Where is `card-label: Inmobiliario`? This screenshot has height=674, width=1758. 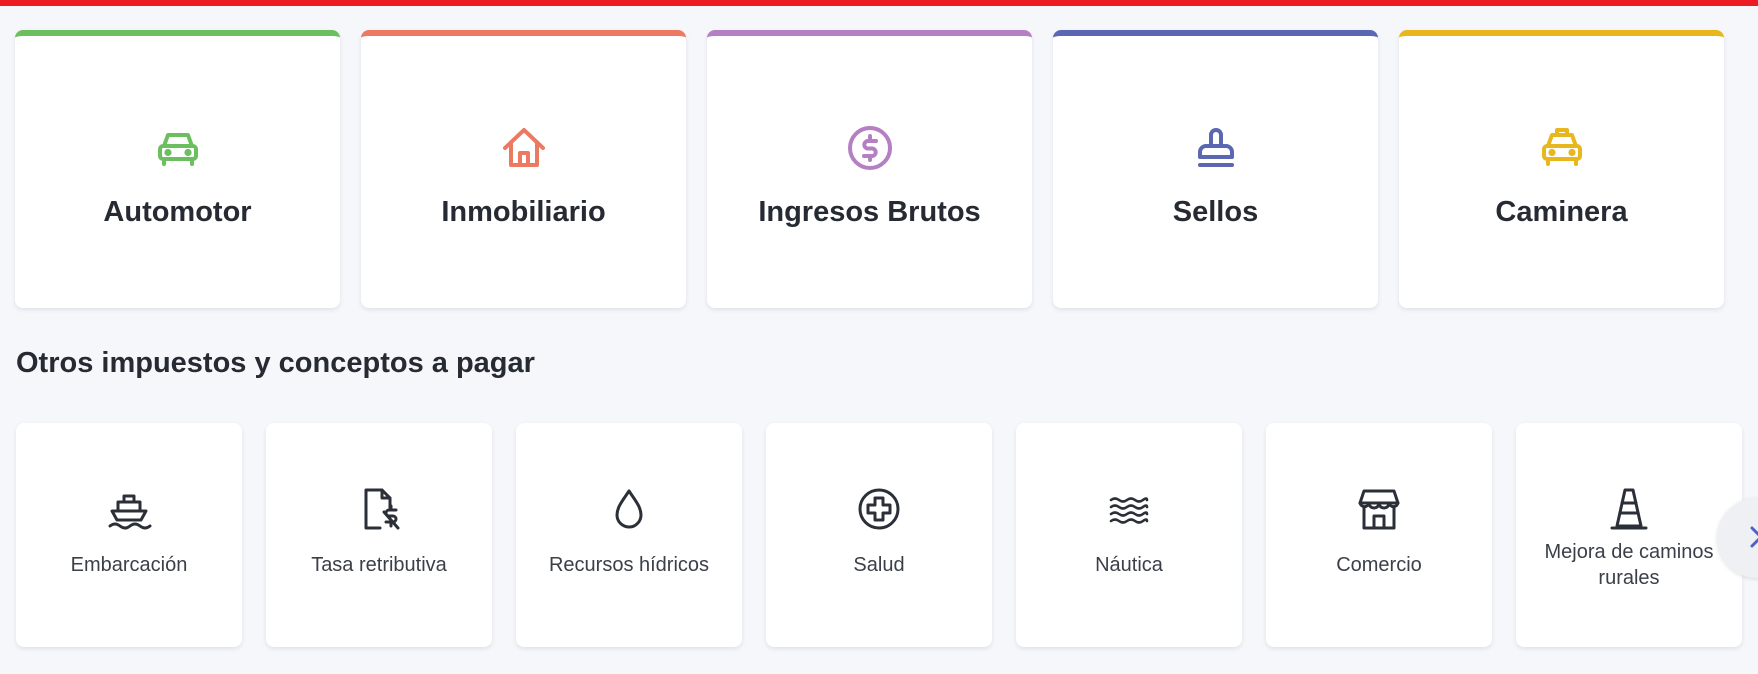 card-label: Inmobiliario is located at coordinates (523, 212).